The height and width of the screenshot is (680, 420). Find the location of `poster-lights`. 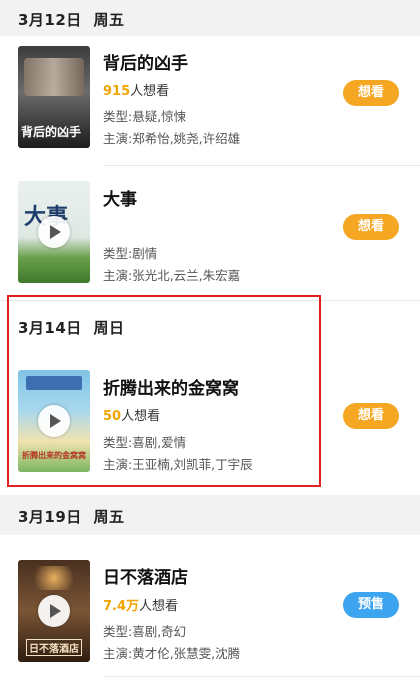

poster-lights is located at coordinates (54, 578).